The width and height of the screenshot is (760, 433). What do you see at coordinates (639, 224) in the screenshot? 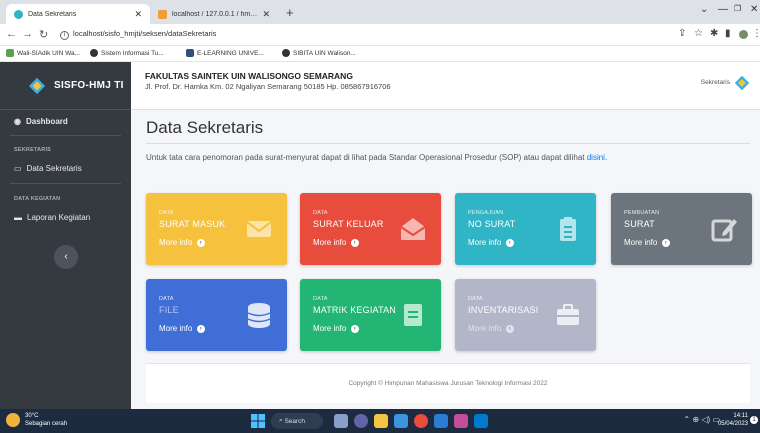
I see `box-title: SURAT` at bounding box center [639, 224].